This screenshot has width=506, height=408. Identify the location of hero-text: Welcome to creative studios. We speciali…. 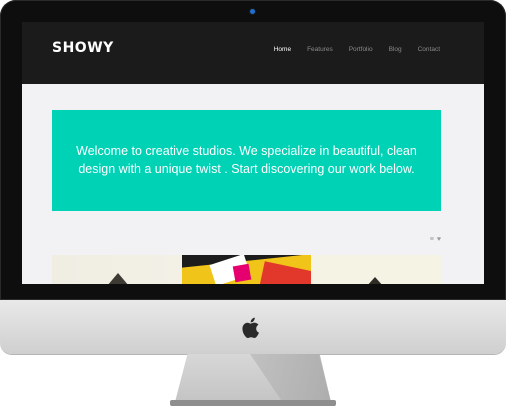
(246, 160).